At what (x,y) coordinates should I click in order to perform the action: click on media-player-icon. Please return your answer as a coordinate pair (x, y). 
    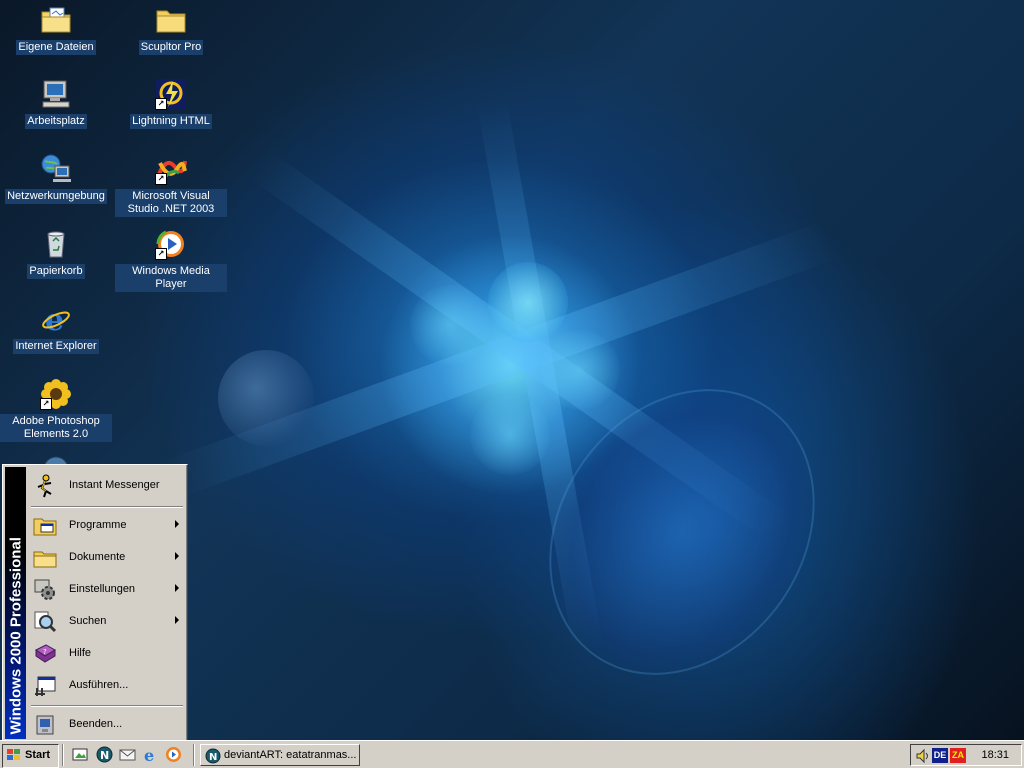
    Looking at the image, I should click on (173, 754).